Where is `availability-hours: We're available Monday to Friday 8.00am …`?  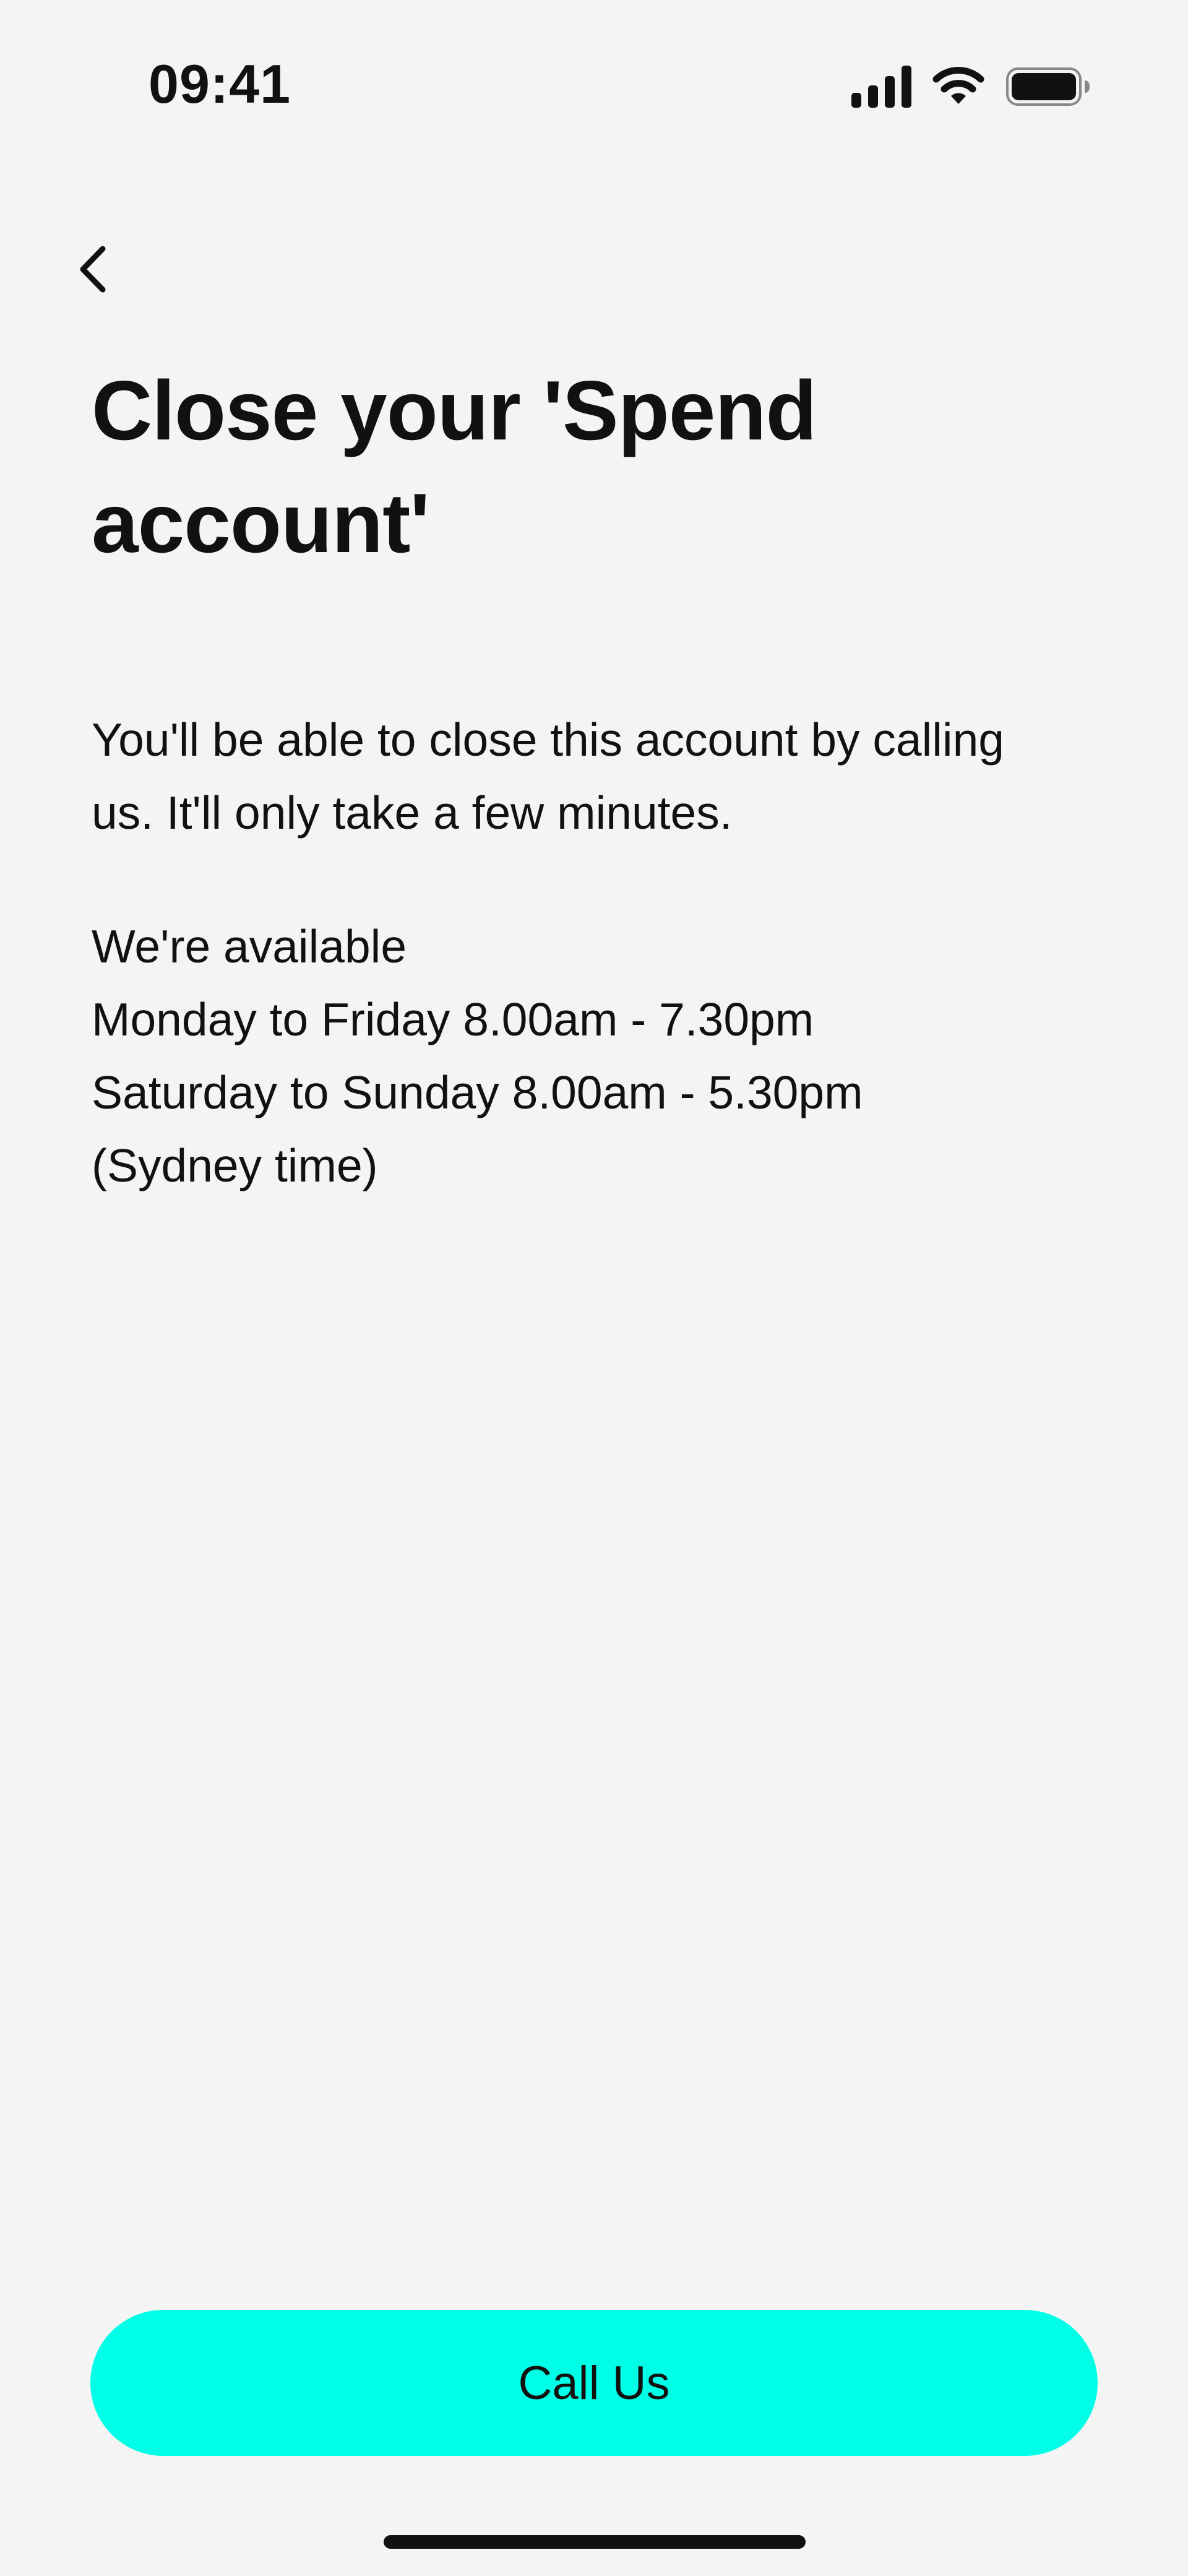 availability-hours: We're available Monday to Friday 8.00am … is located at coordinates (602, 1056).